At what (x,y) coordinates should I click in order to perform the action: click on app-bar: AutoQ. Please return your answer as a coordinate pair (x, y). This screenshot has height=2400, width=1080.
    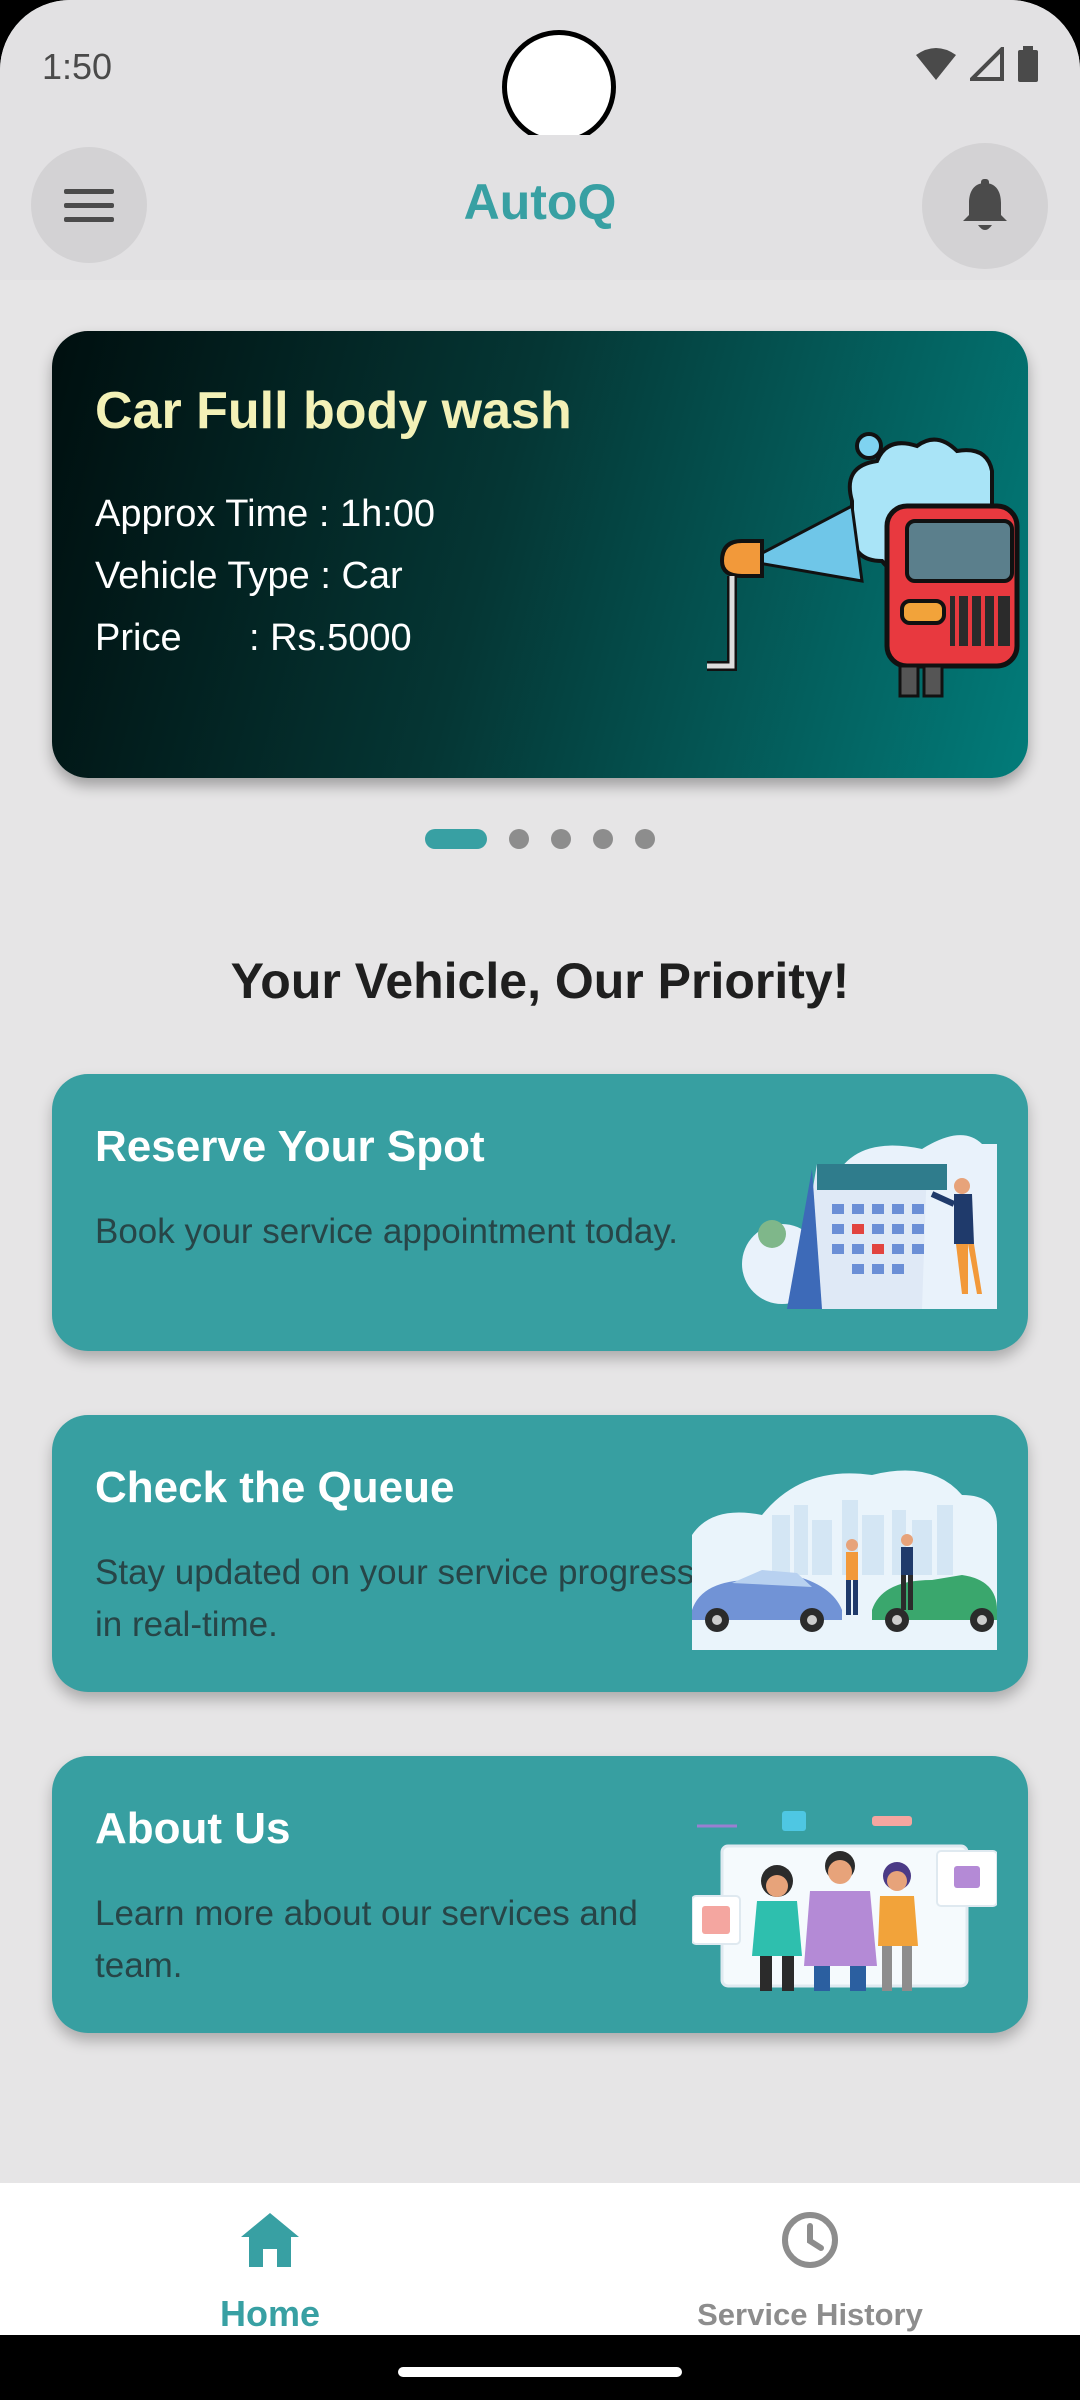
    Looking at the image, I should click on (540, 207).